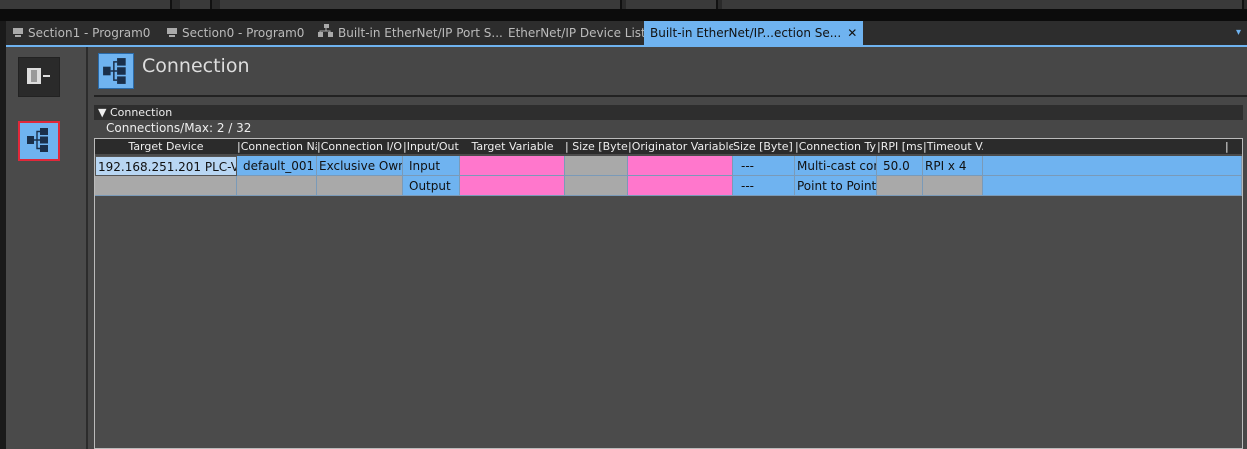  Describe the element at coordinates (166, 186) in the screenshot. I see `target-device-cell` at that location.